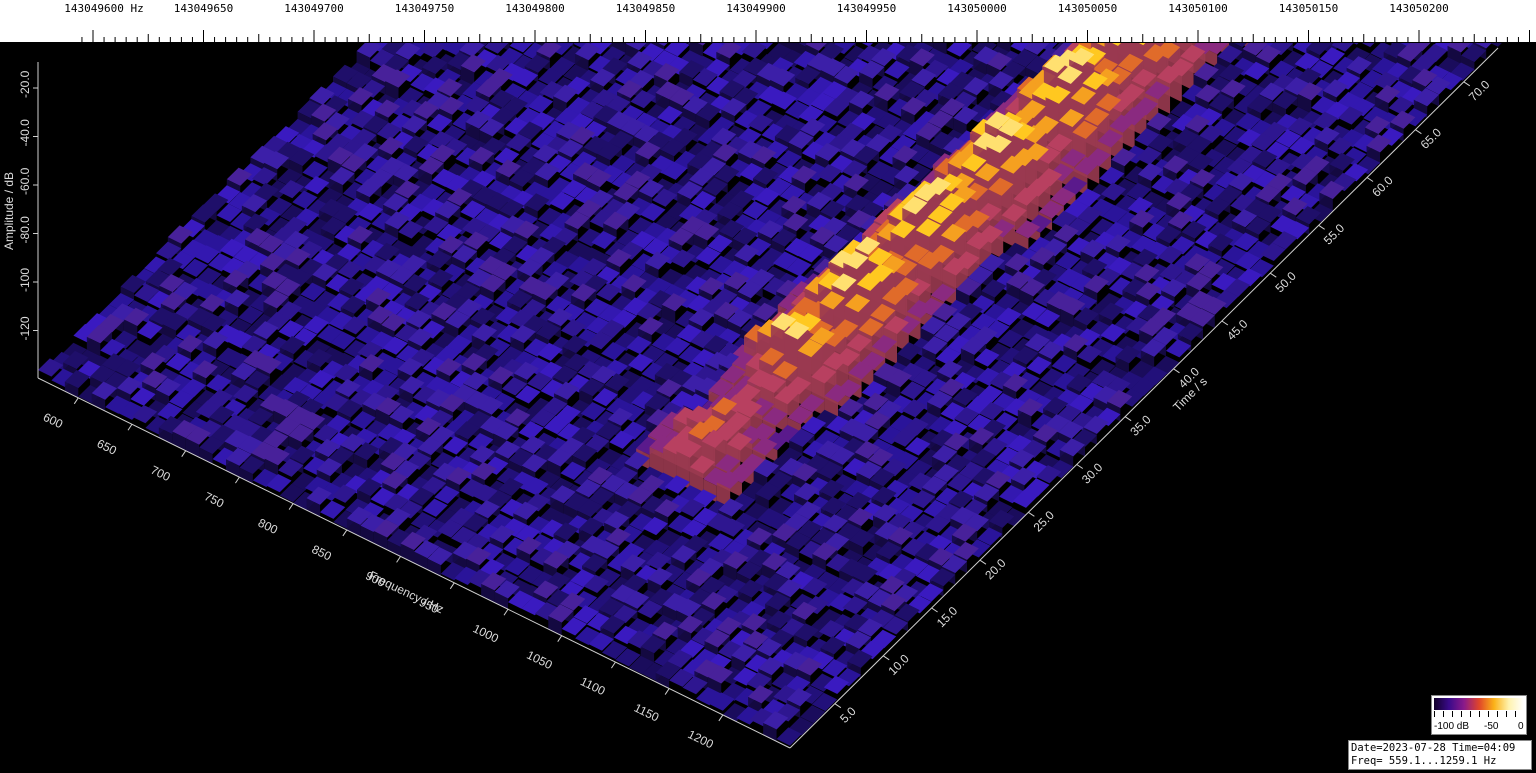 The height and width of the screenshot is (773, 1536). I want to click on time-tick-label: 70.0, so click(1479, 90).